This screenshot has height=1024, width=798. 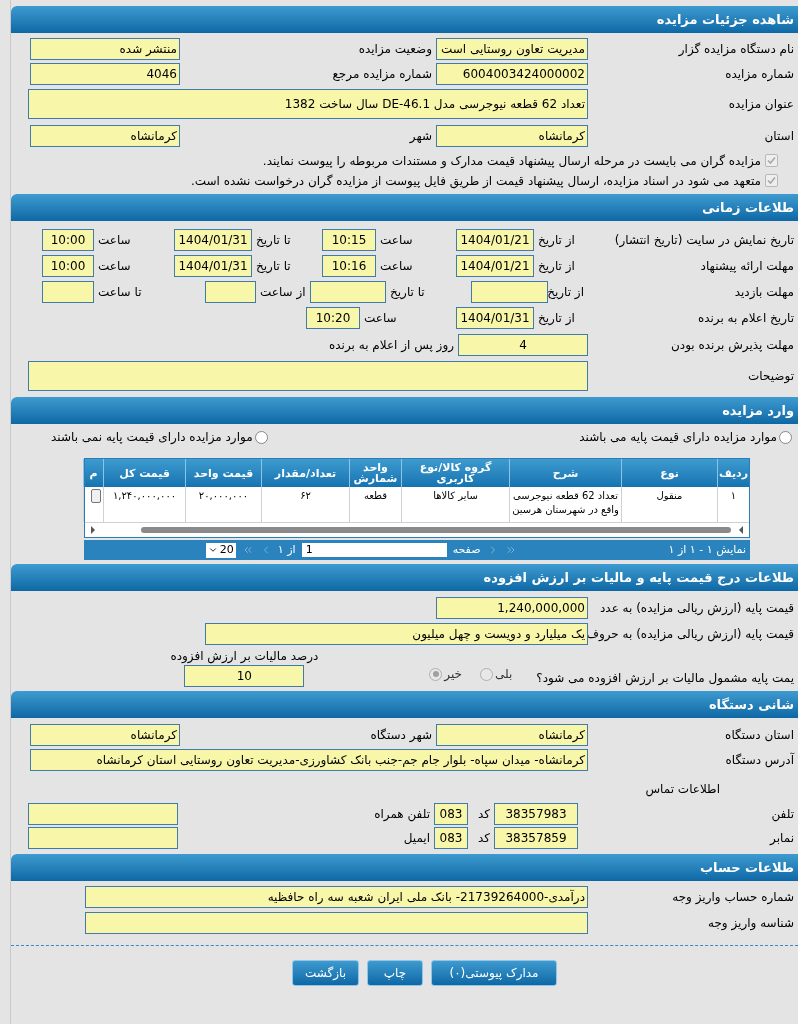 What do you see at coordinates (512, 608) in the screenshot?
I see `input-field: 1,240,000,000` at bounding box center [512, 608].